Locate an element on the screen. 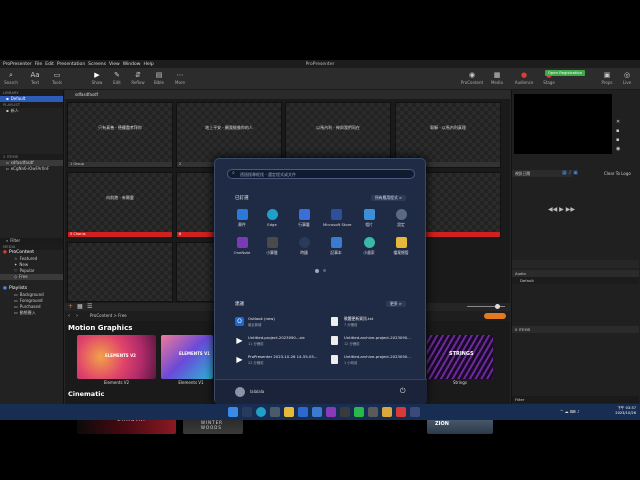 This screenshot has width=640, height=480. text-button: Aa Text is located at coordinates (35, 78).